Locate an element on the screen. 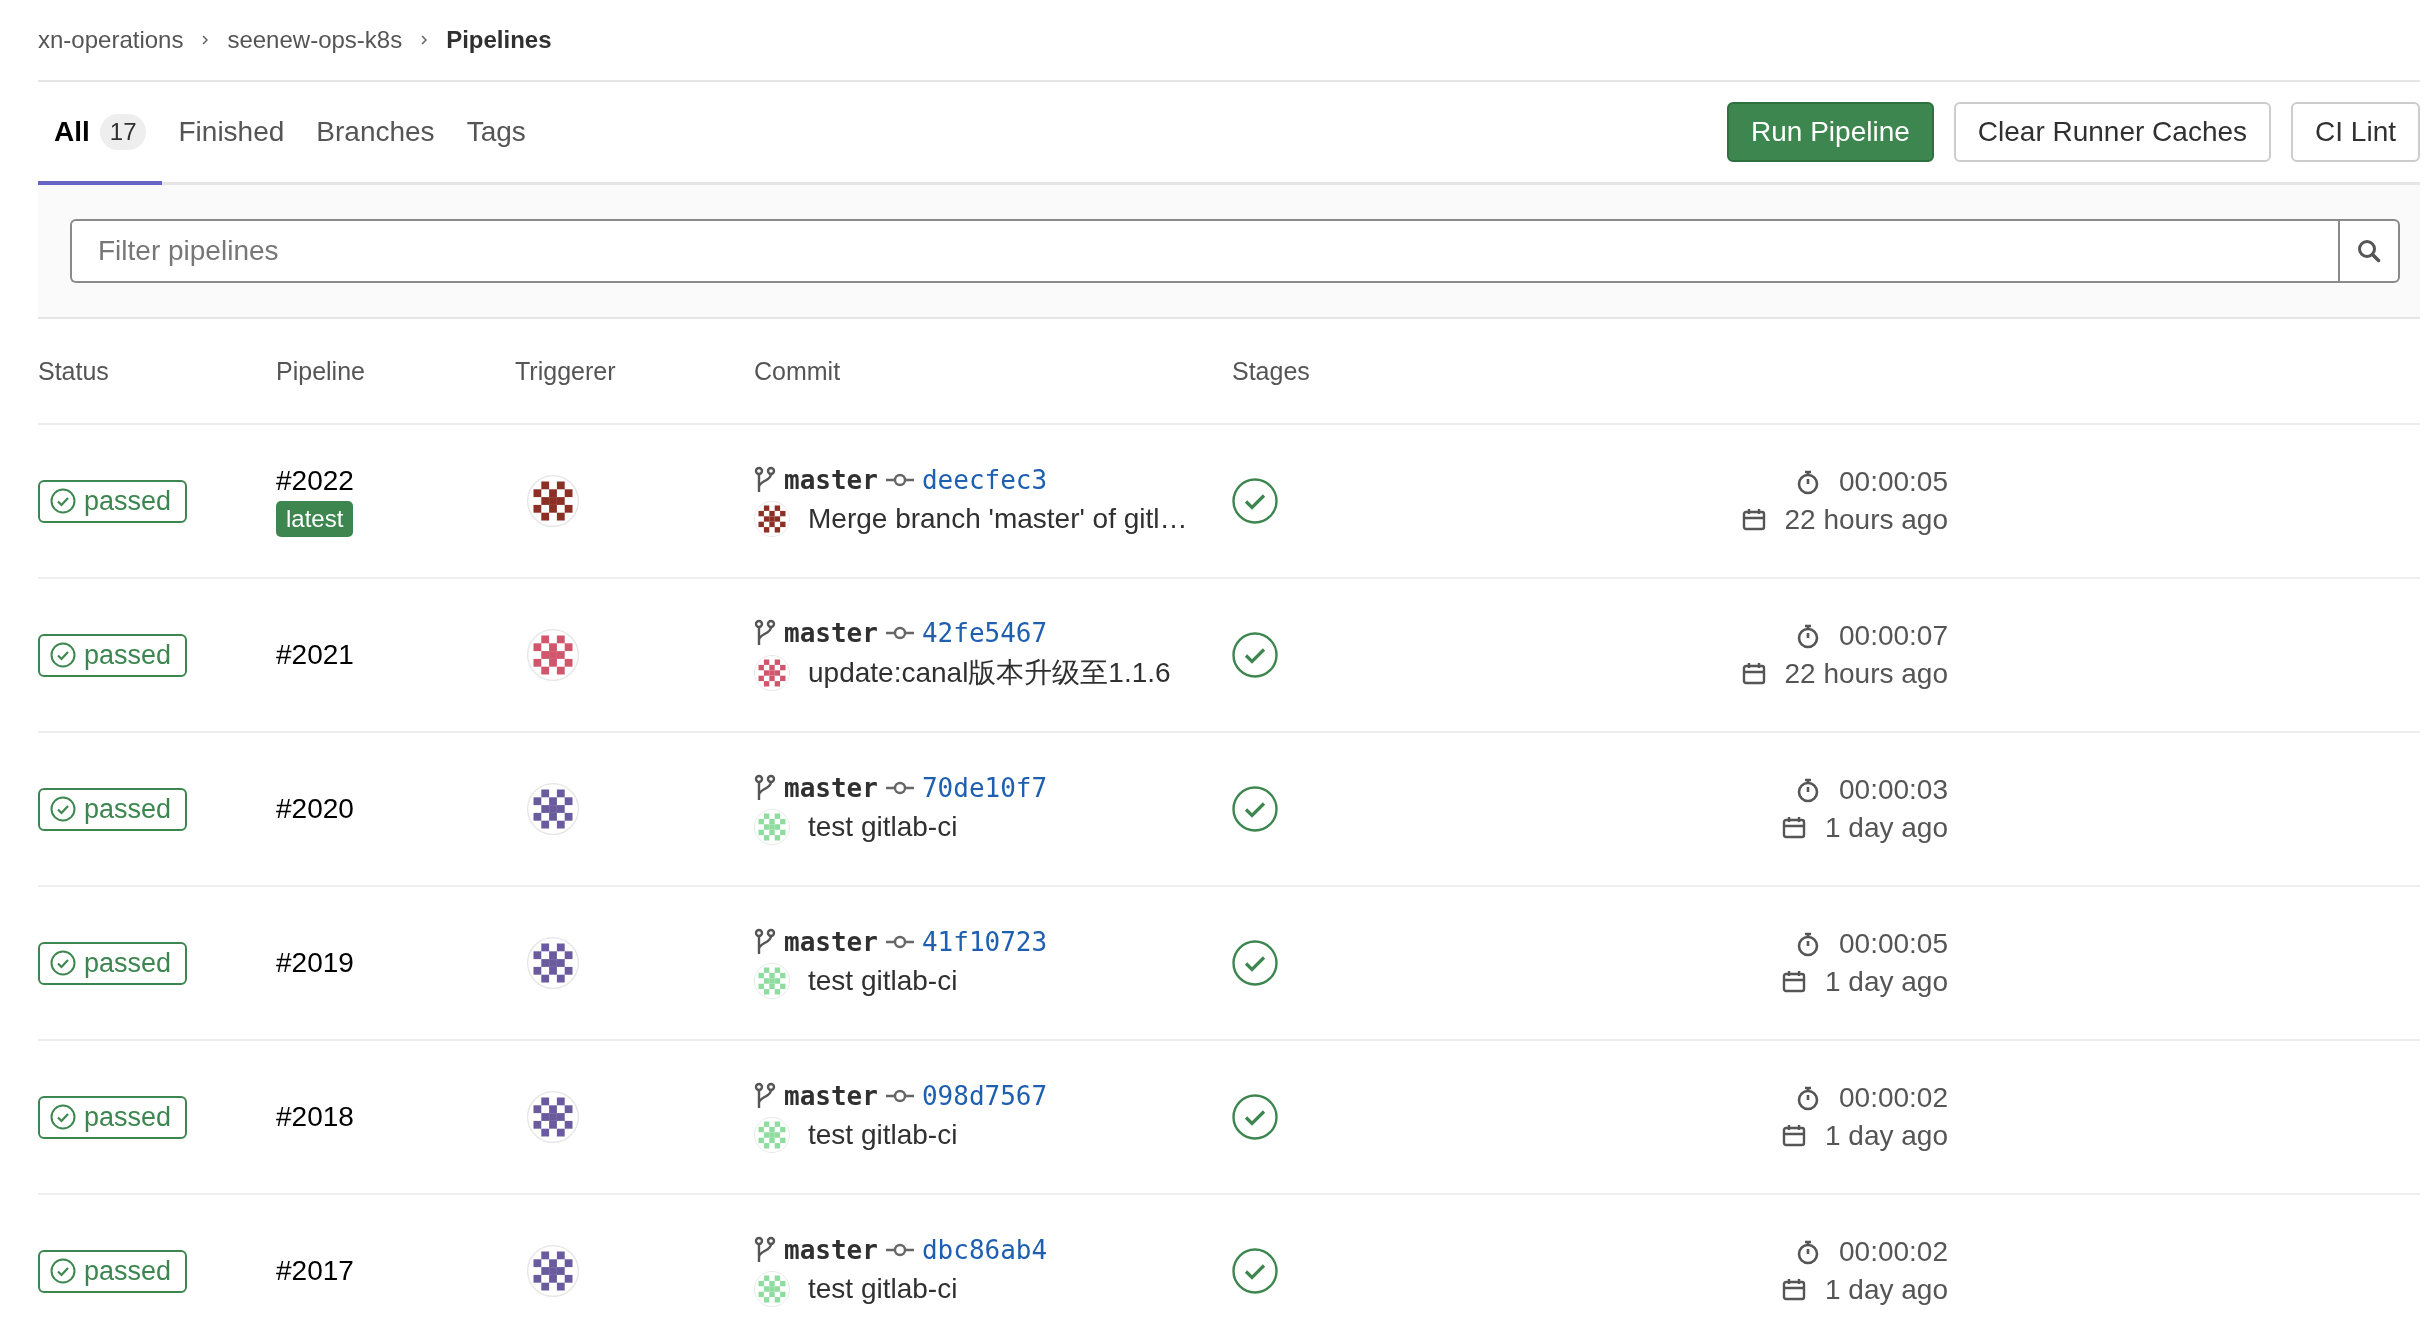  commit-sha-link: deecfec3 is located at coordinates (984, 480).